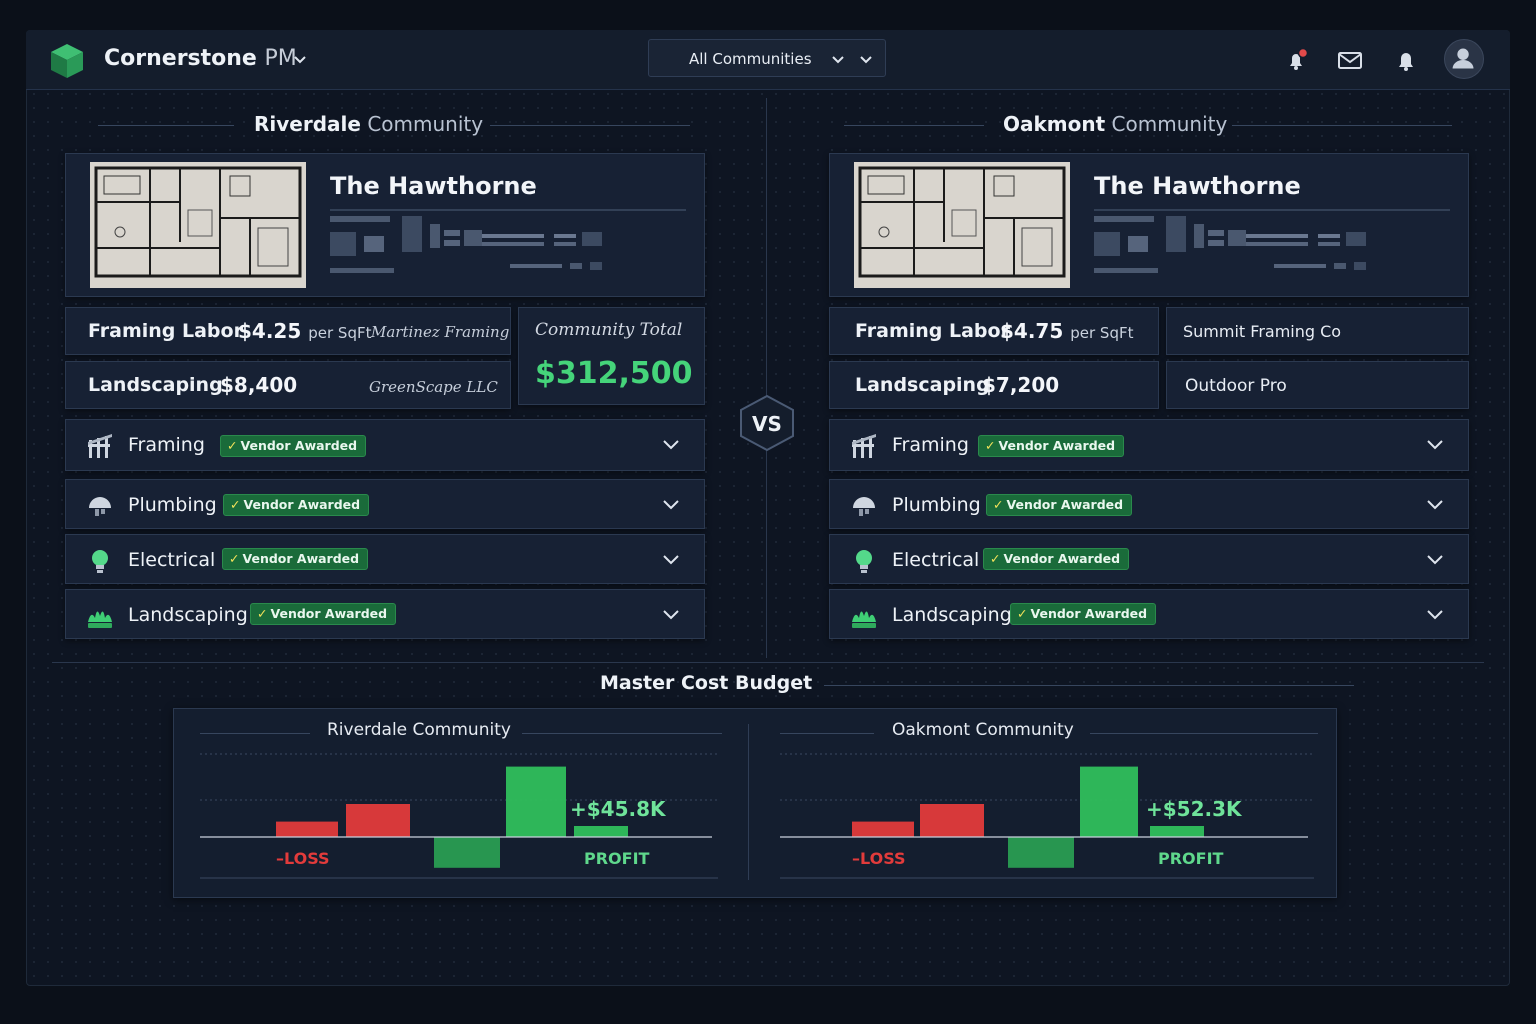  I want to click on framing-labor-amount: $4.75, so click(1032, 331).